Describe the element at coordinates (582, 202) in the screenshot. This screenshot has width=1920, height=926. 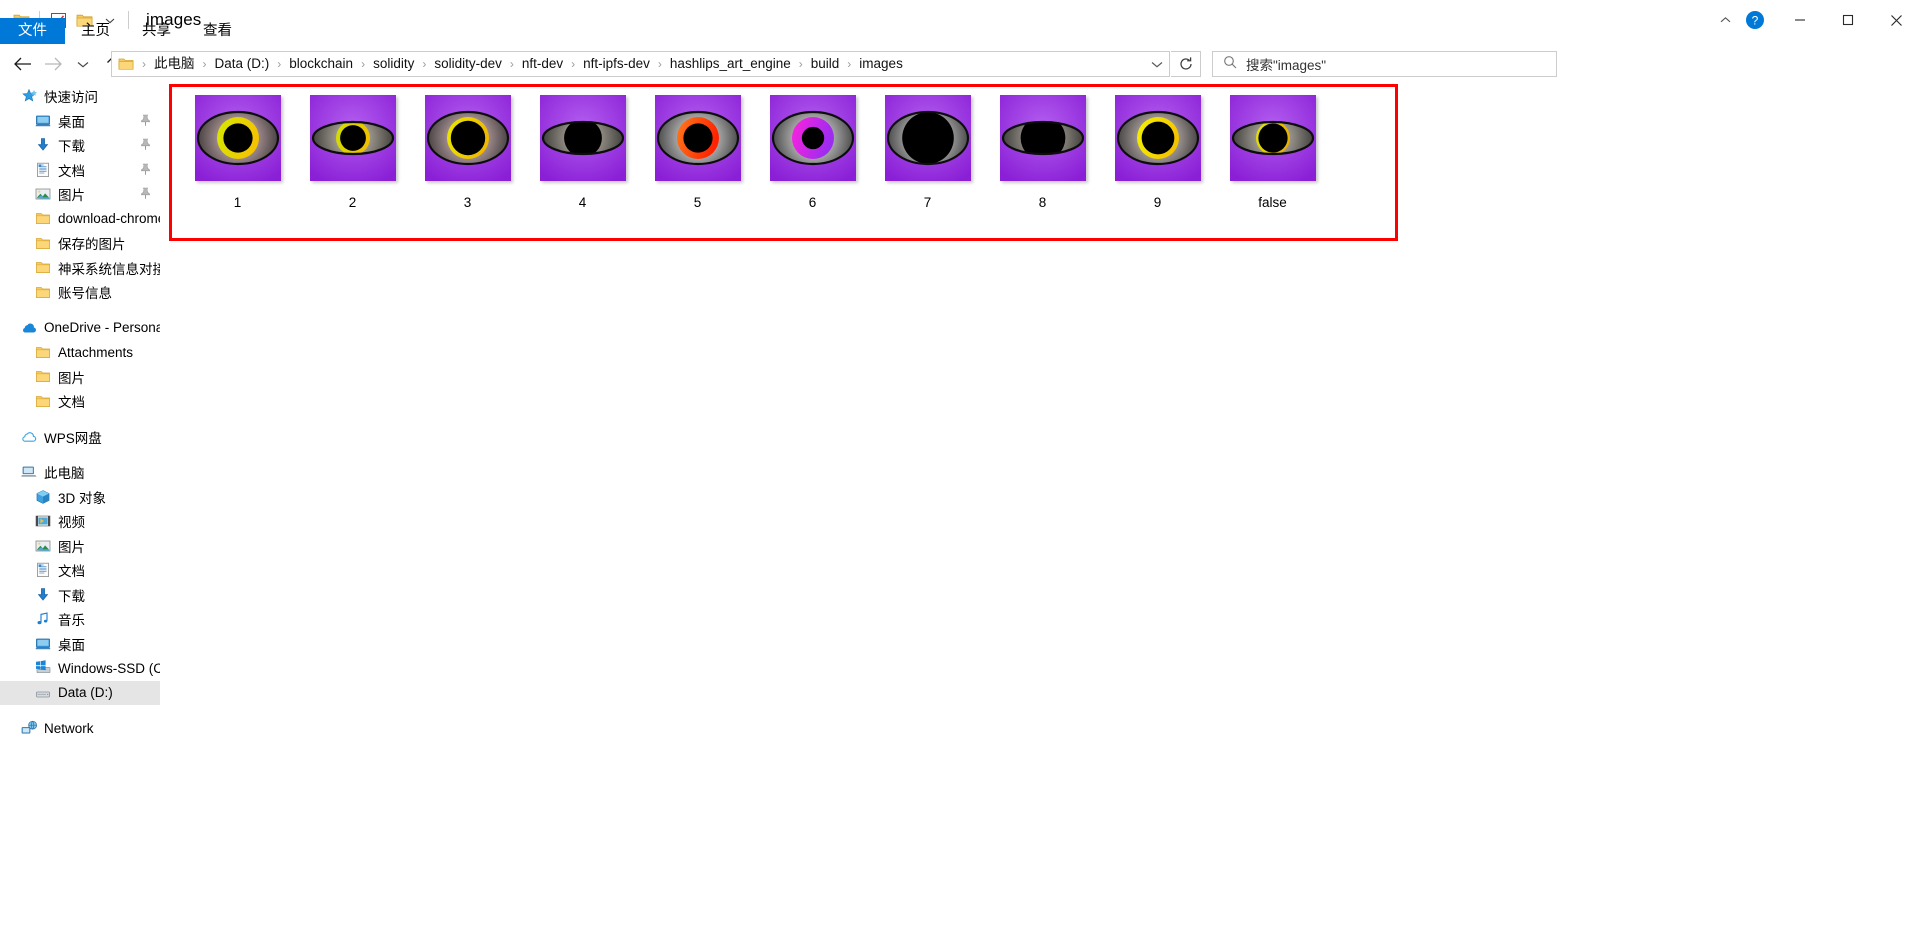
I see `file-label: 4` at that location.